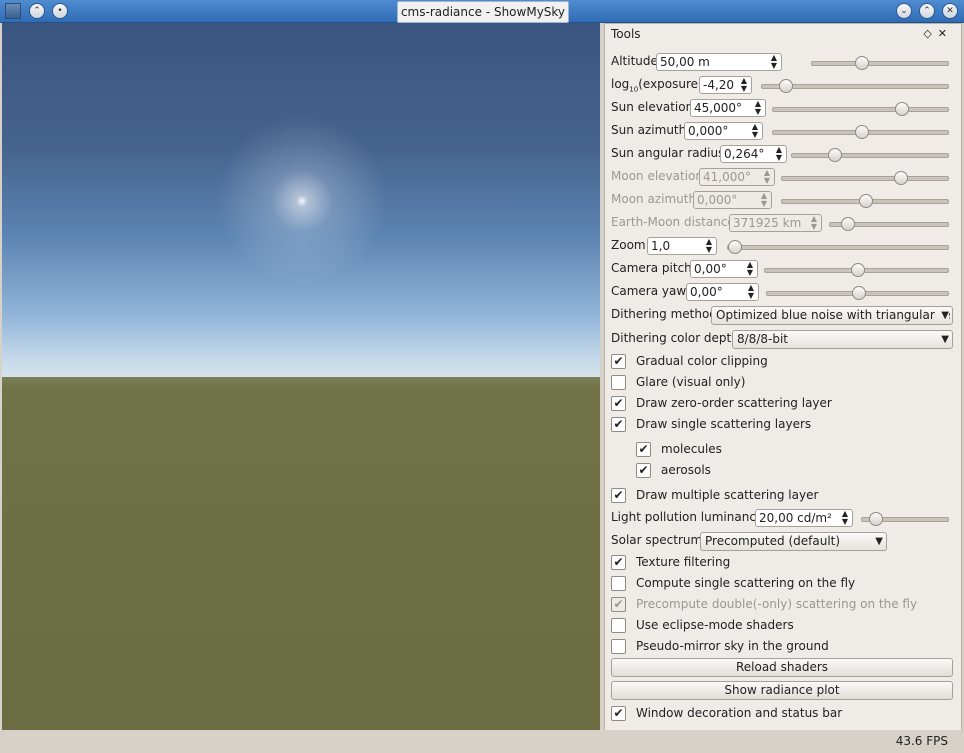 The width and height of the screenshot is (964, 753). Describe the element at coordinates (855, 86) in the screenshot. I see `exposure-slider` at that location.